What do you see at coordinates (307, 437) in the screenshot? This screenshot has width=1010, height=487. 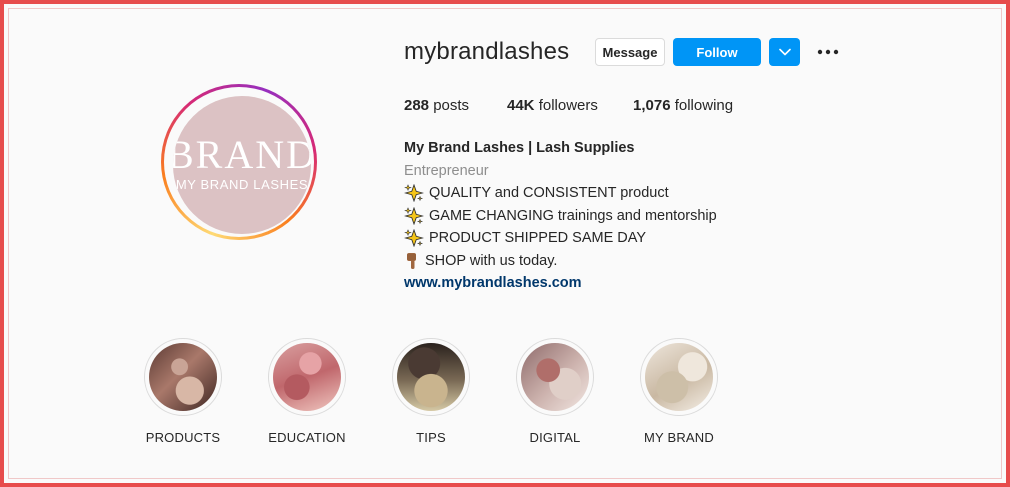 I see `highlight-label: EDUCATION` at bounding box center [307, 437].